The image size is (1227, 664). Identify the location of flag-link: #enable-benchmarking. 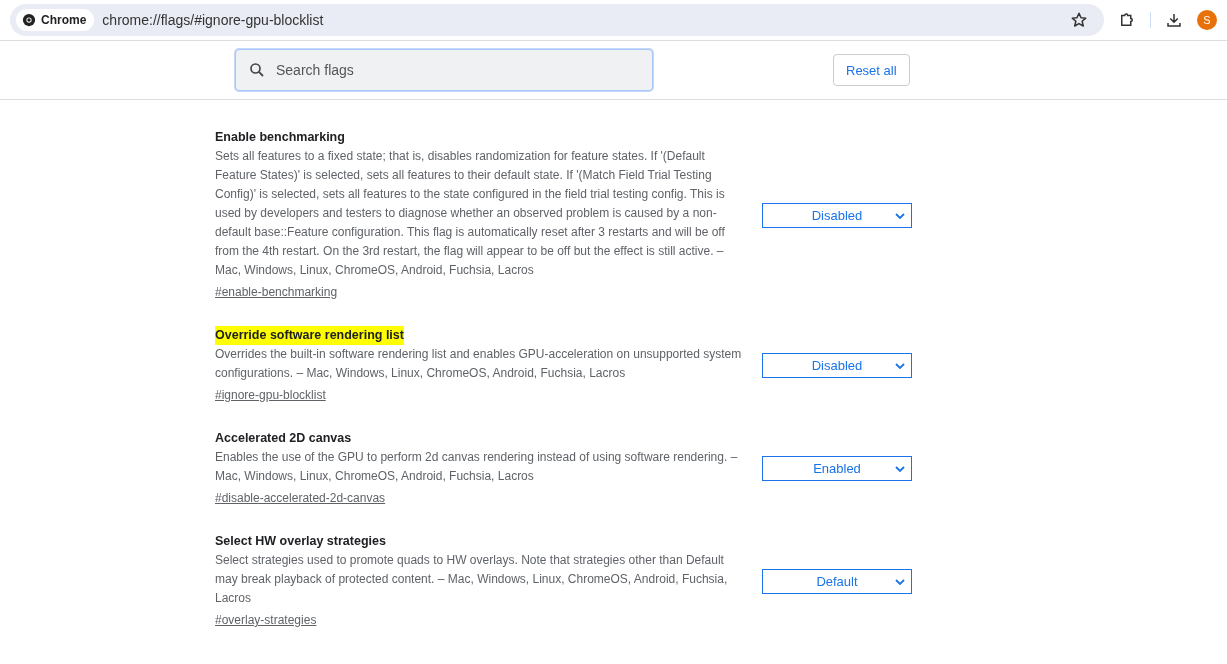
(276, 292).